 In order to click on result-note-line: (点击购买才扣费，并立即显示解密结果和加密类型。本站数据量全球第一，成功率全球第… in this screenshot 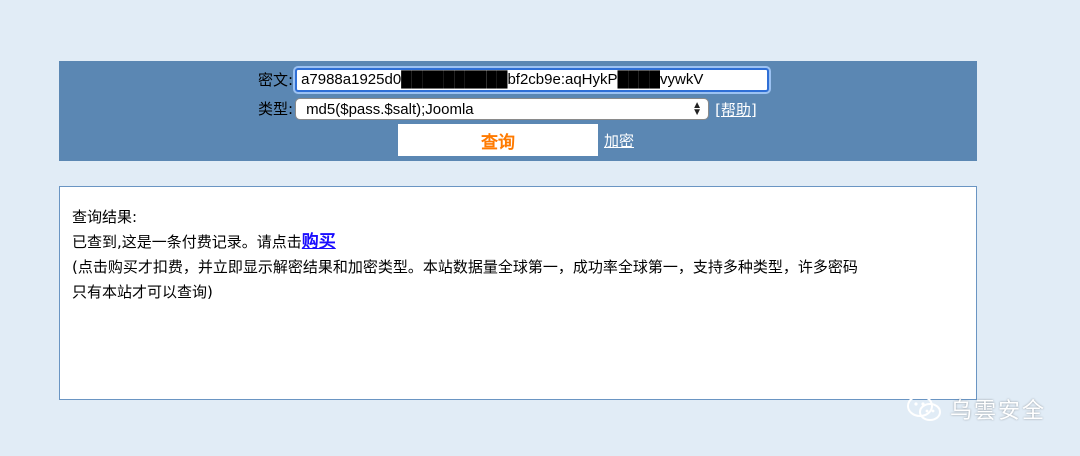, I will do `click(465, 267)`.